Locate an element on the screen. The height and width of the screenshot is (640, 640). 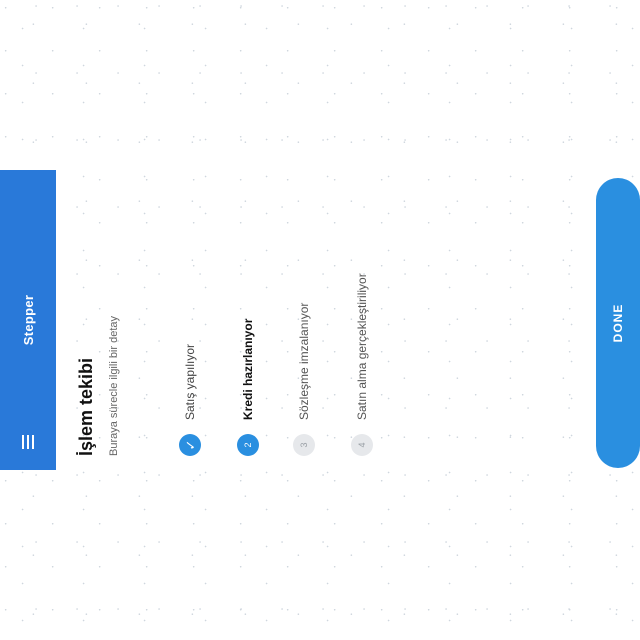
menu-button is located at coordinates (28, 442).